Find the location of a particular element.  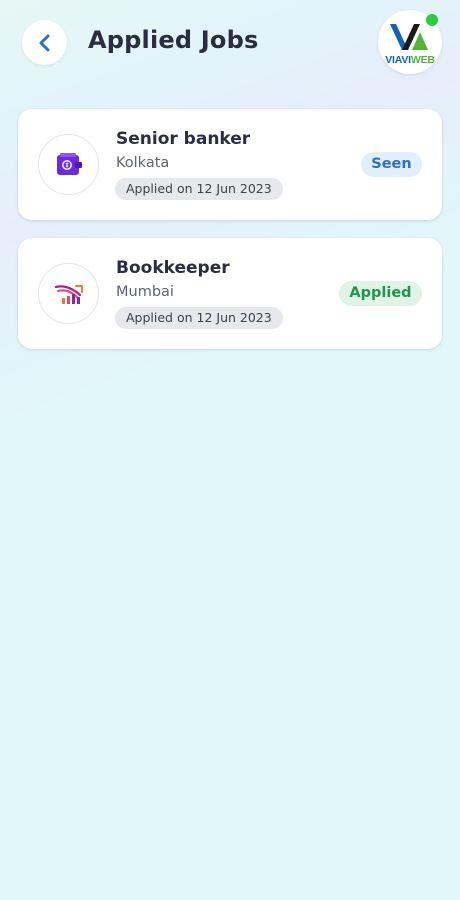

job-location: Mumbai is located at coordinates (145, 292).